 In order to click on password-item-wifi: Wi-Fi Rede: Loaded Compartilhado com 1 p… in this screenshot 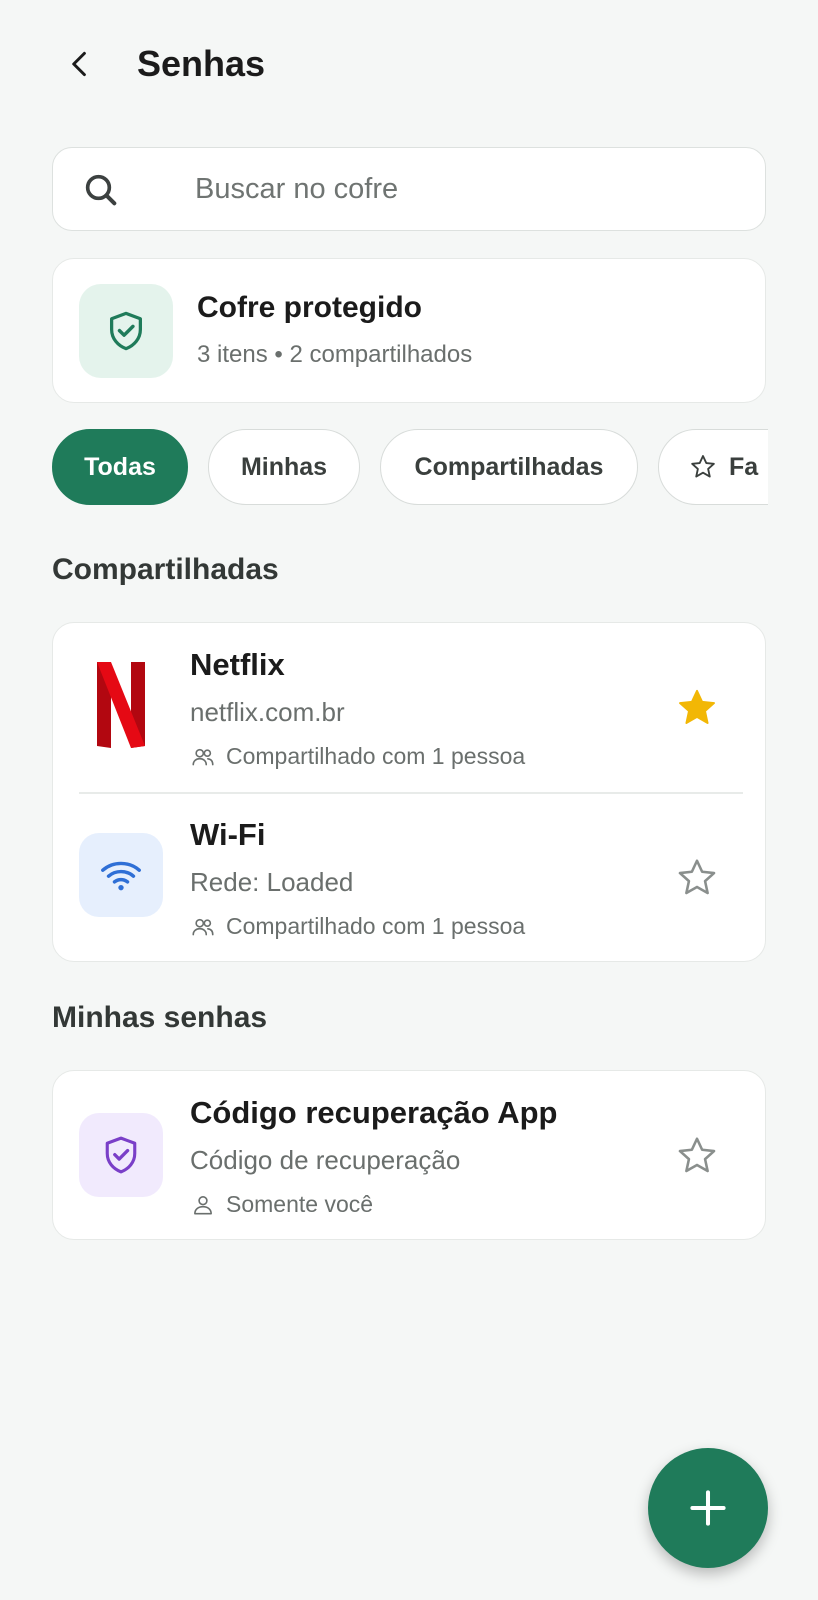, I will do `click(410, 878)`.